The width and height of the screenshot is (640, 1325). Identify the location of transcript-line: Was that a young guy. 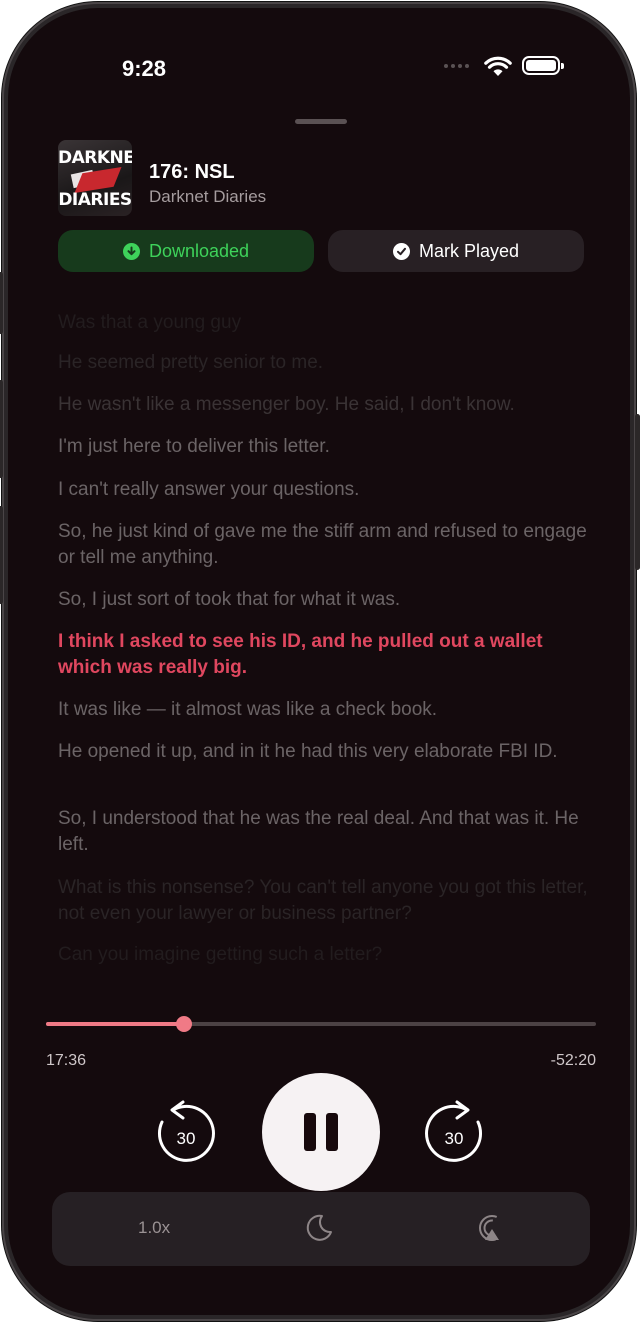
(328, 323).